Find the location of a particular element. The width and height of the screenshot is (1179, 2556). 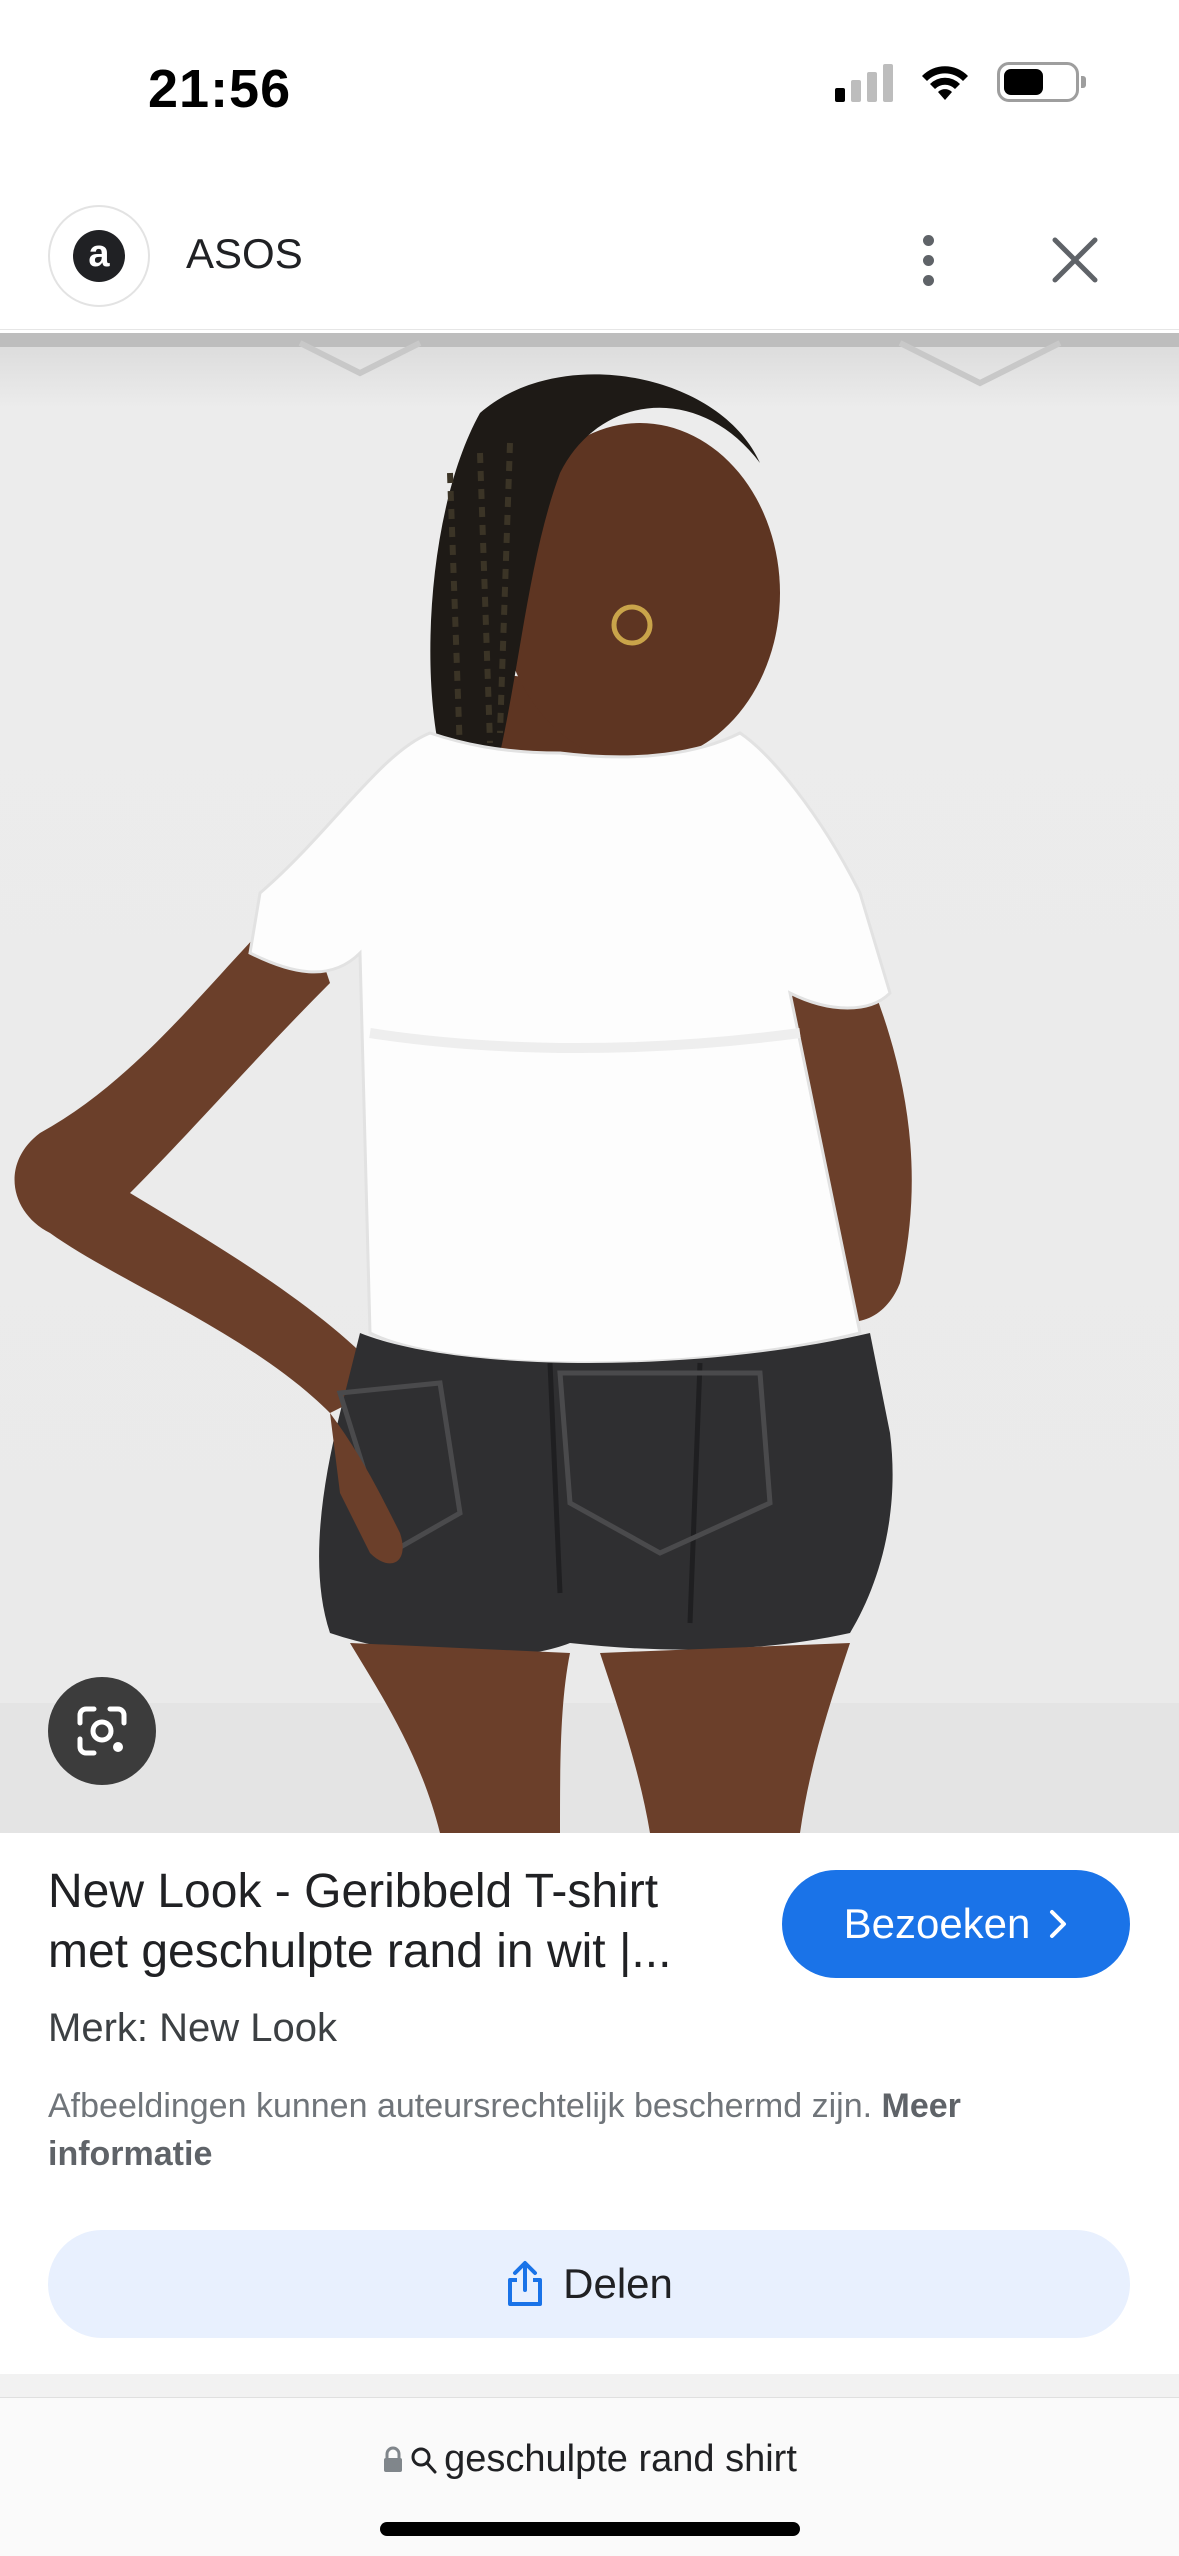

site-logo: a is located at coordinates (99, 256).